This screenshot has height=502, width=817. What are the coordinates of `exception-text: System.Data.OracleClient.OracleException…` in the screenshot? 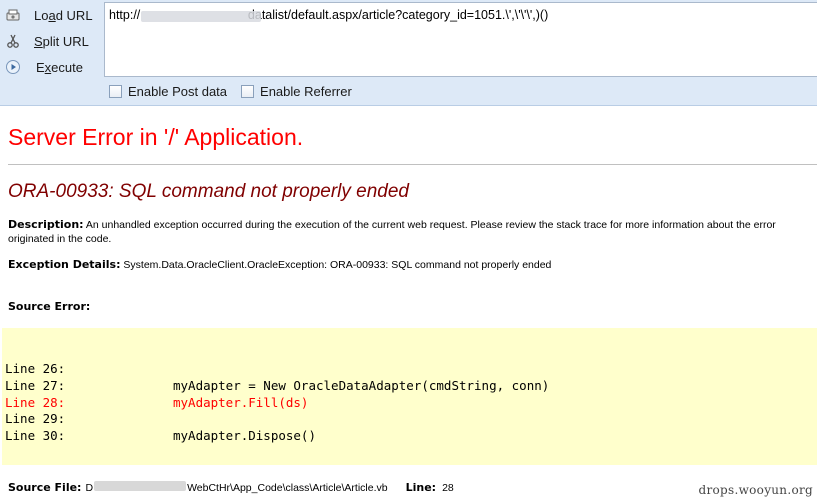 It's located at (337, 265).